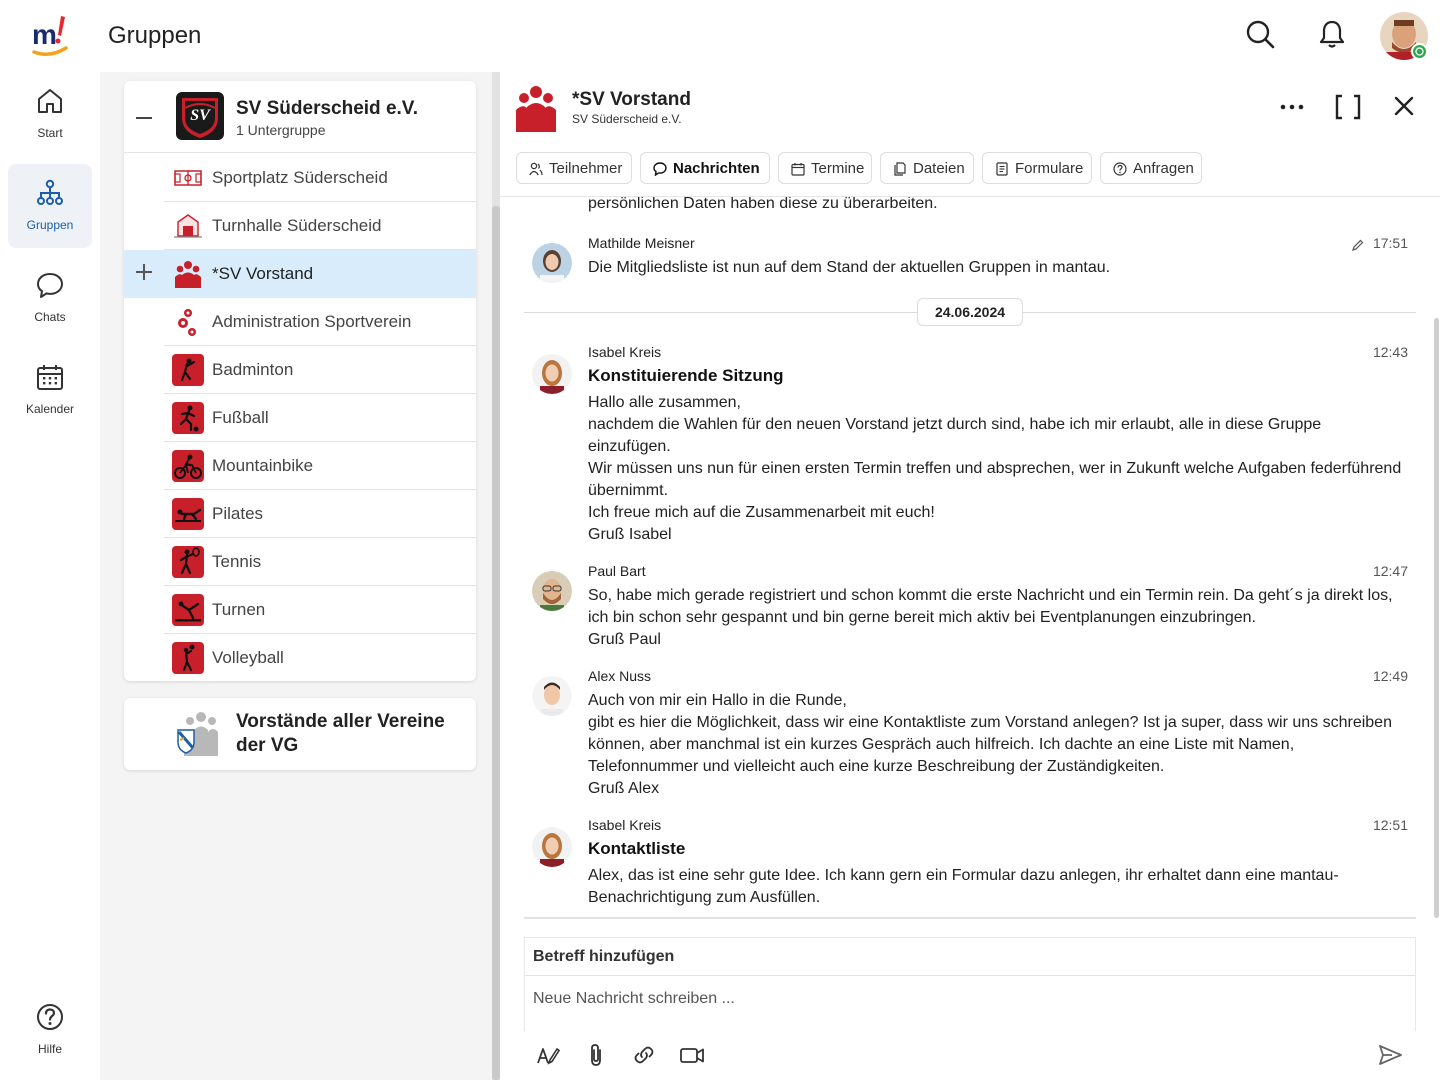  Describe the element at coordinates (660, 169) in the screenshot. I see `message-icon` at that location.